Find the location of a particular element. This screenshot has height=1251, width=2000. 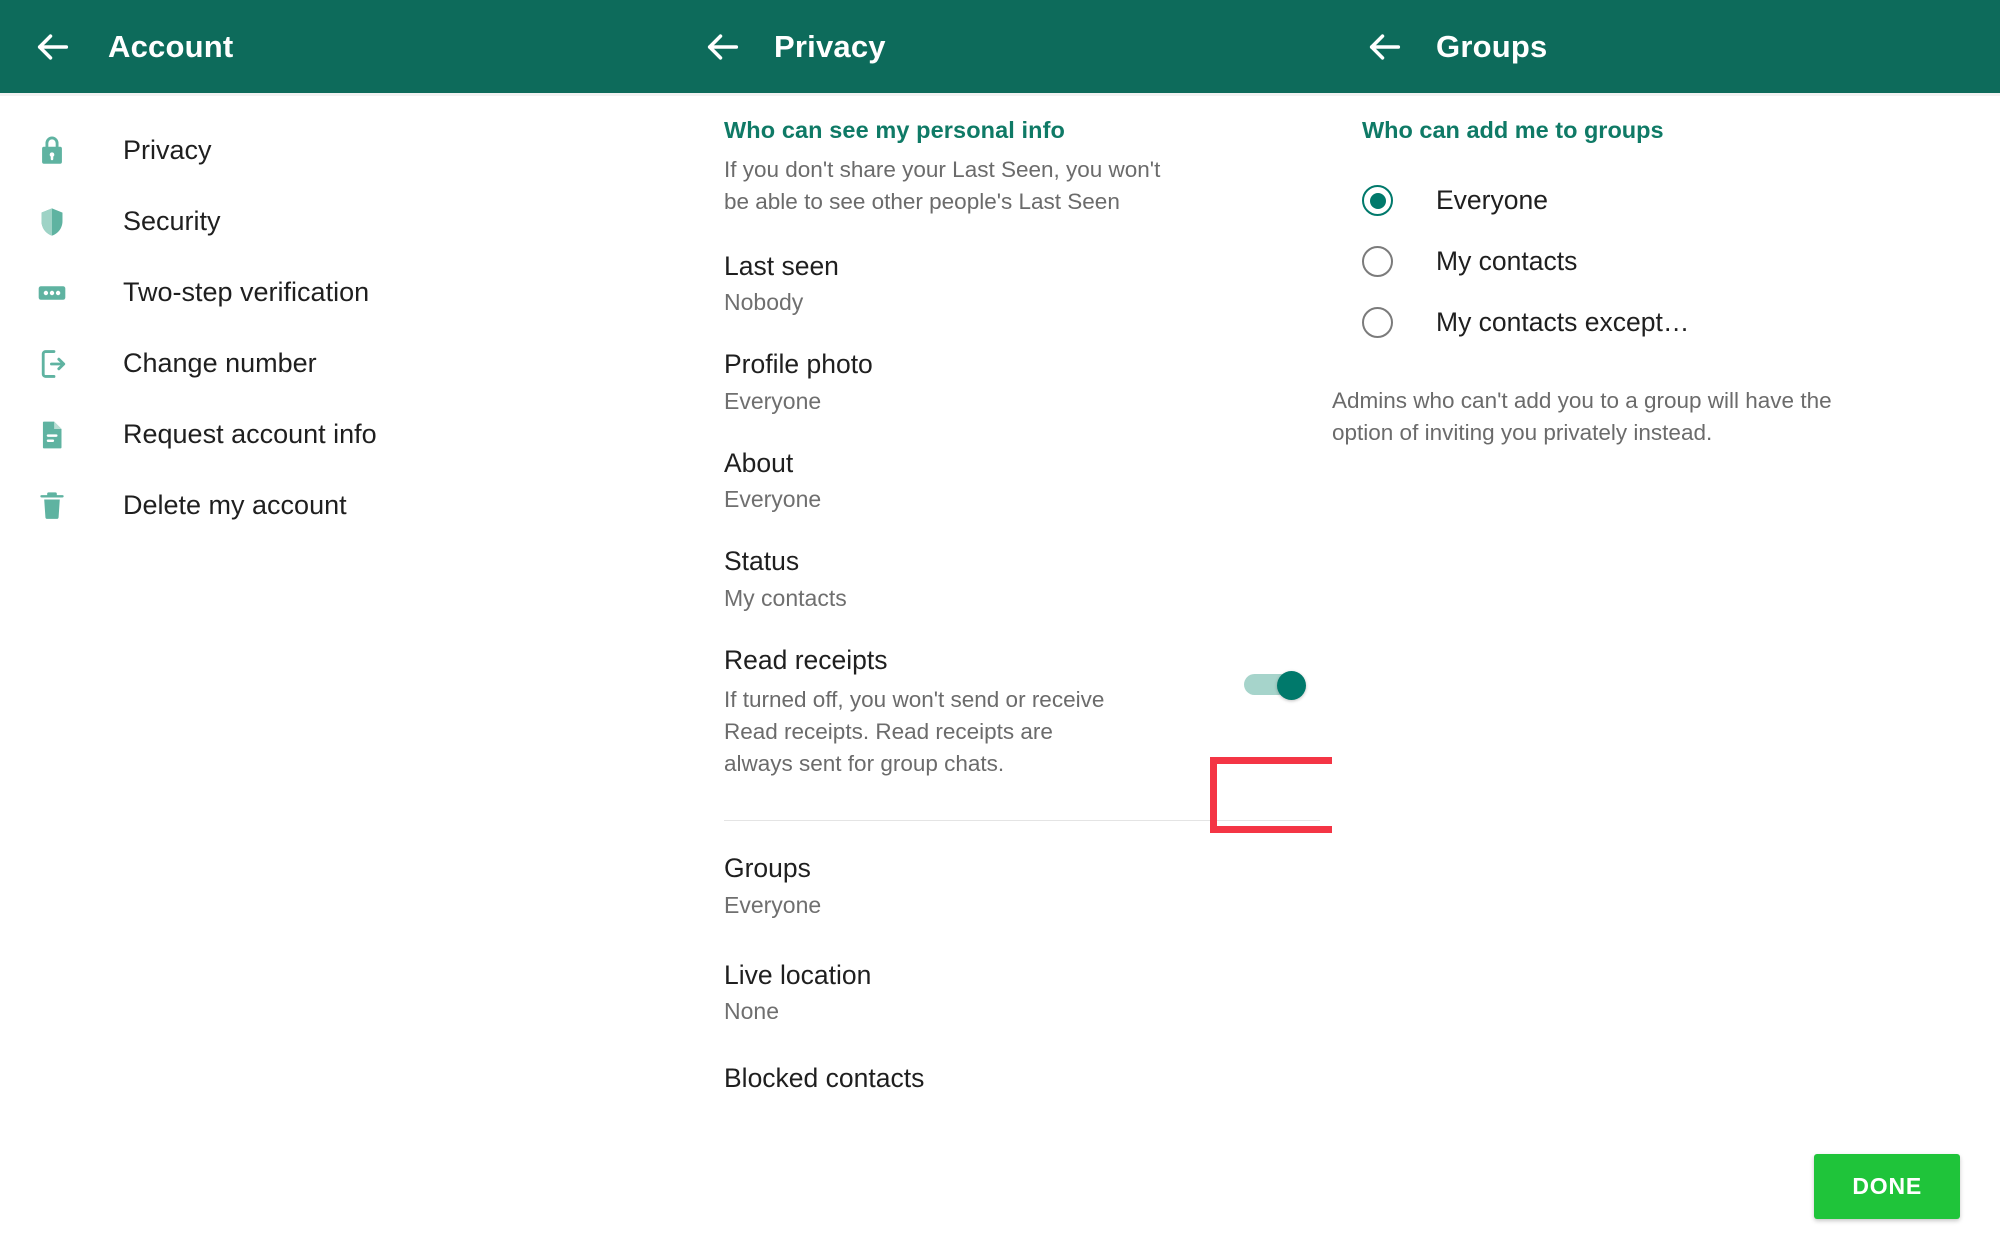

radio-option-everyone: Everyone is located at coordinates (1666, 200).